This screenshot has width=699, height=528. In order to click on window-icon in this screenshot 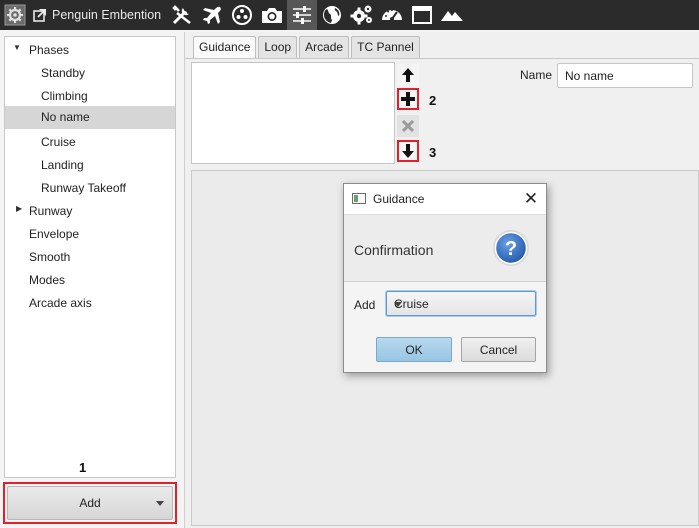, I will do `click(422, 15)`.